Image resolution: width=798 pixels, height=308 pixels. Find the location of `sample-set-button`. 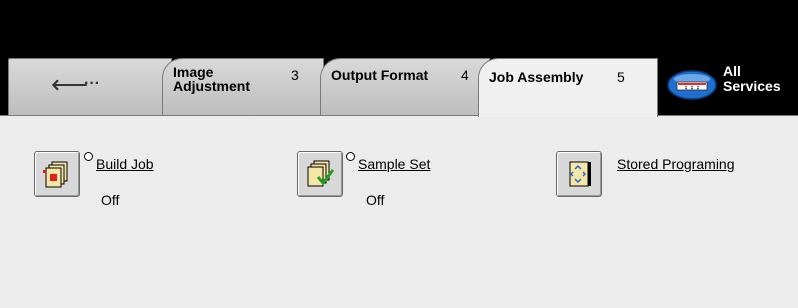

sample-set-button is located at coordinates (320, 174).